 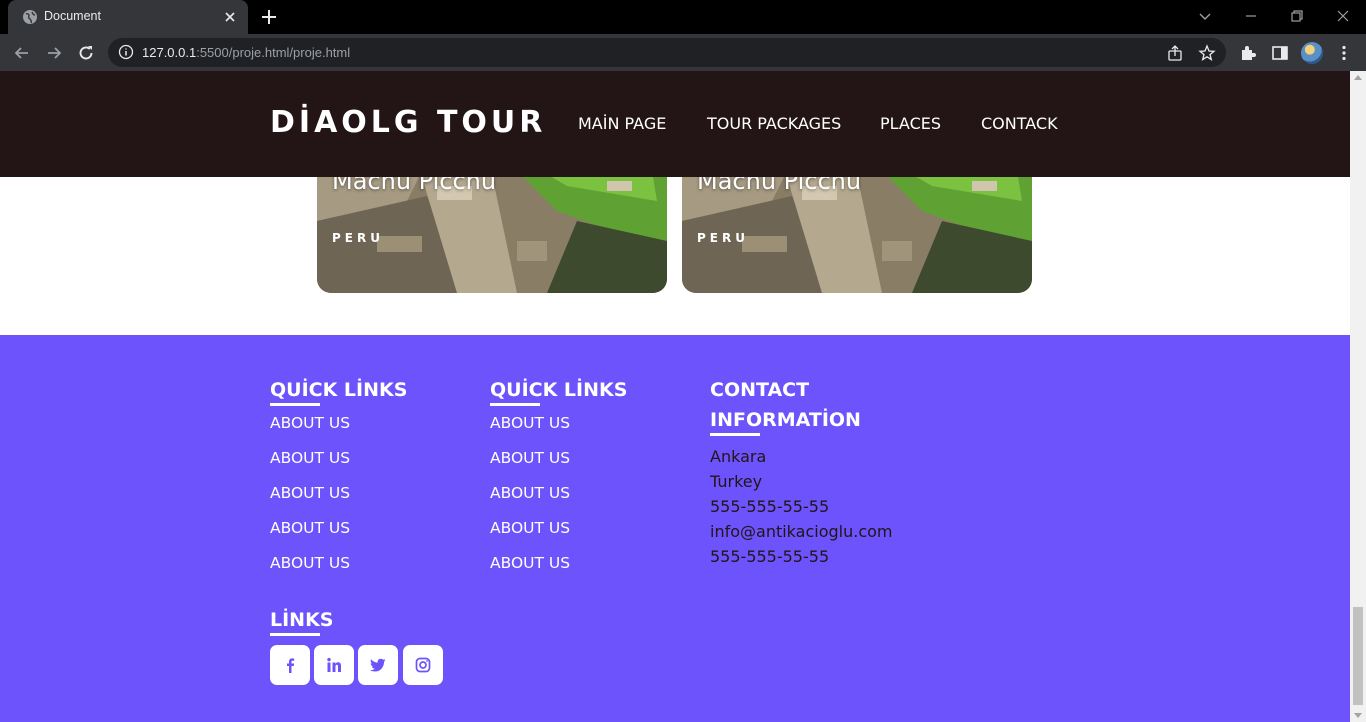 What do you see at coordinates (1358, 656) in the screenshot?
I see `scrollbar-thumb` at bounding box center [1358, 656].